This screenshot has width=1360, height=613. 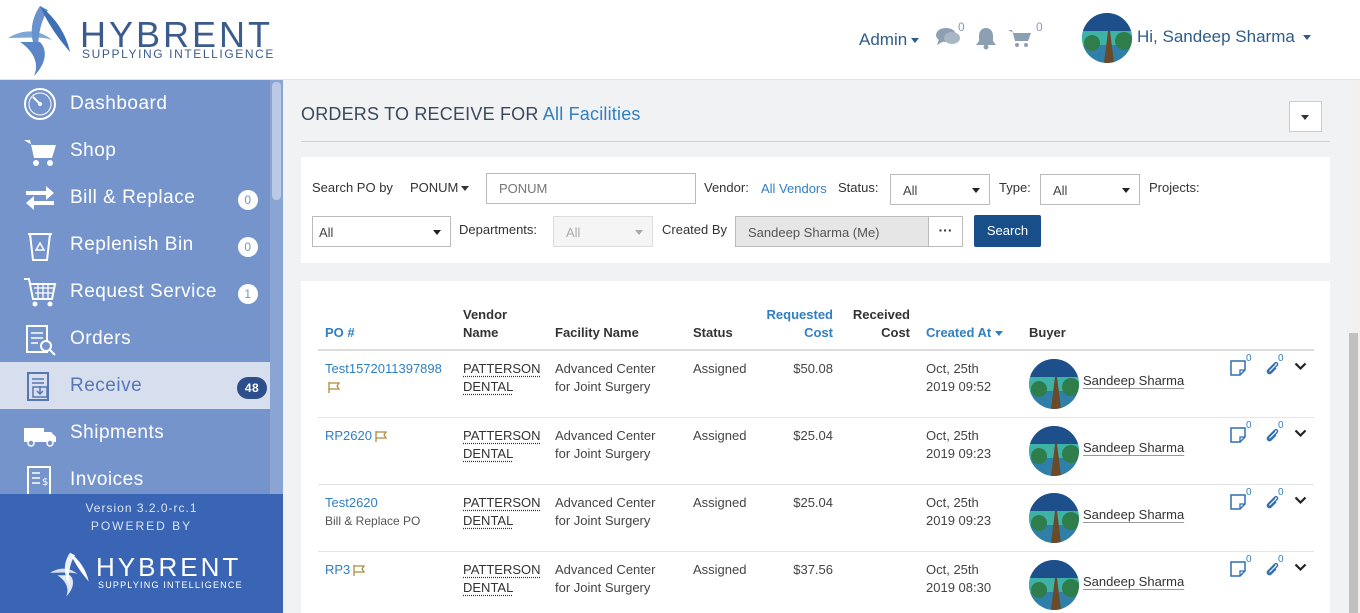 What do you see at coordinates (117, 432) in the screenshot?
I see `sidebar-item-label: Shipments` at bounding box center [117, 432].